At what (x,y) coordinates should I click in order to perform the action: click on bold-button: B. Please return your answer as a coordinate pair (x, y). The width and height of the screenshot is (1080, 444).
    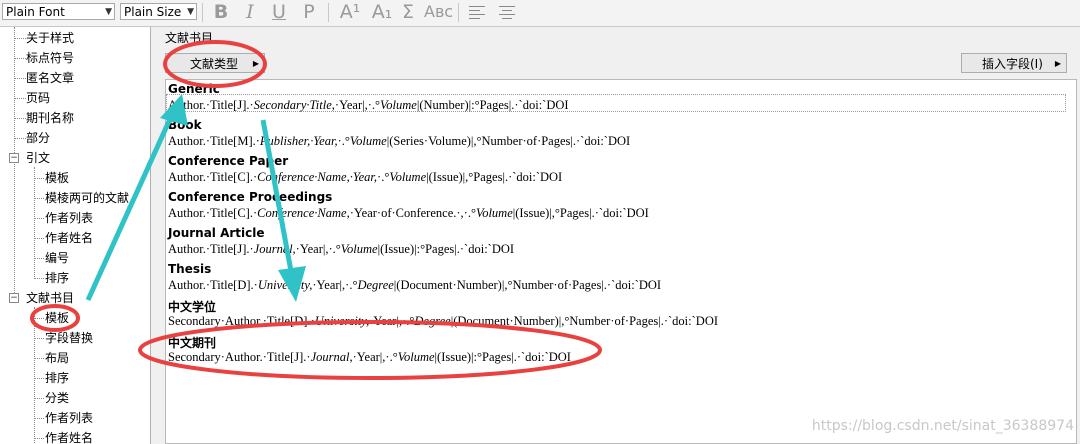
    Looking at the image, I should click on (221, 12).